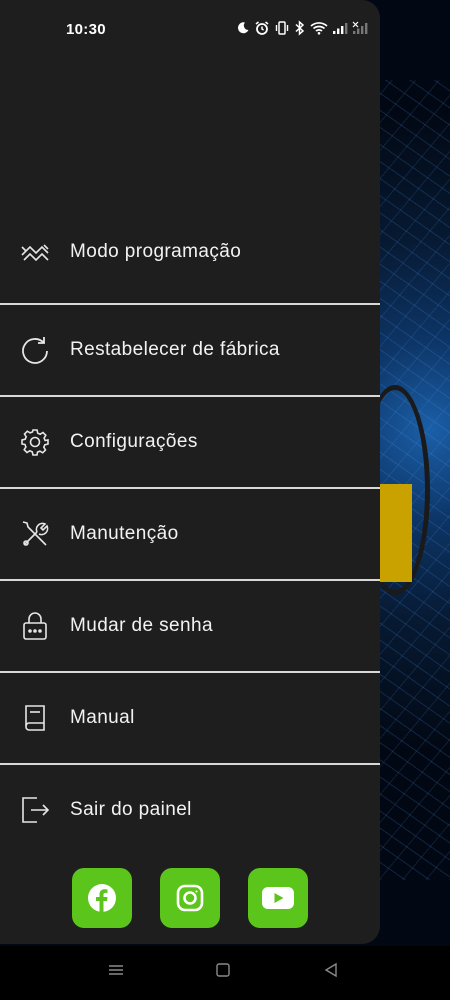  What do you see at coordinates (35, 252) in the screenshot?
I see `programming-mode-icon` at bounding box center [35, 252].